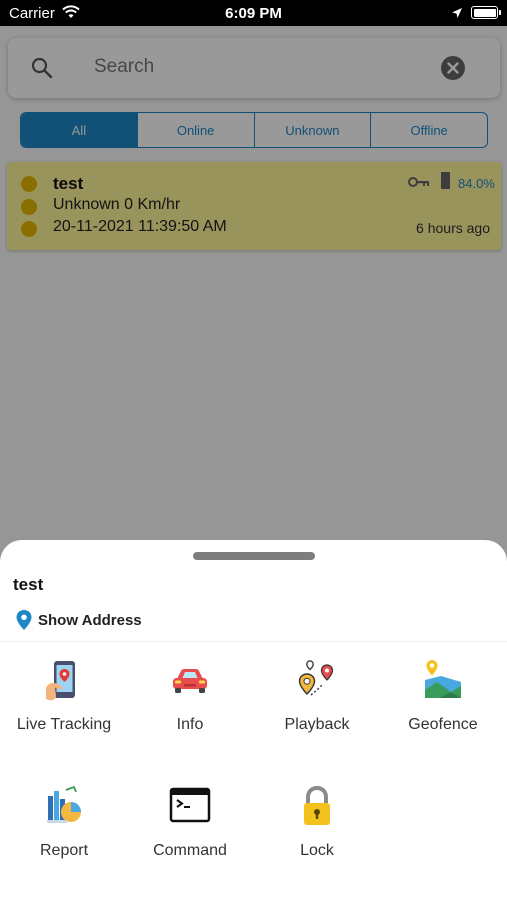 This screenshot has height=900, width=507. Describe the element at coordinates (190, 681) in the screenshot. I see `car-icon` at that location.